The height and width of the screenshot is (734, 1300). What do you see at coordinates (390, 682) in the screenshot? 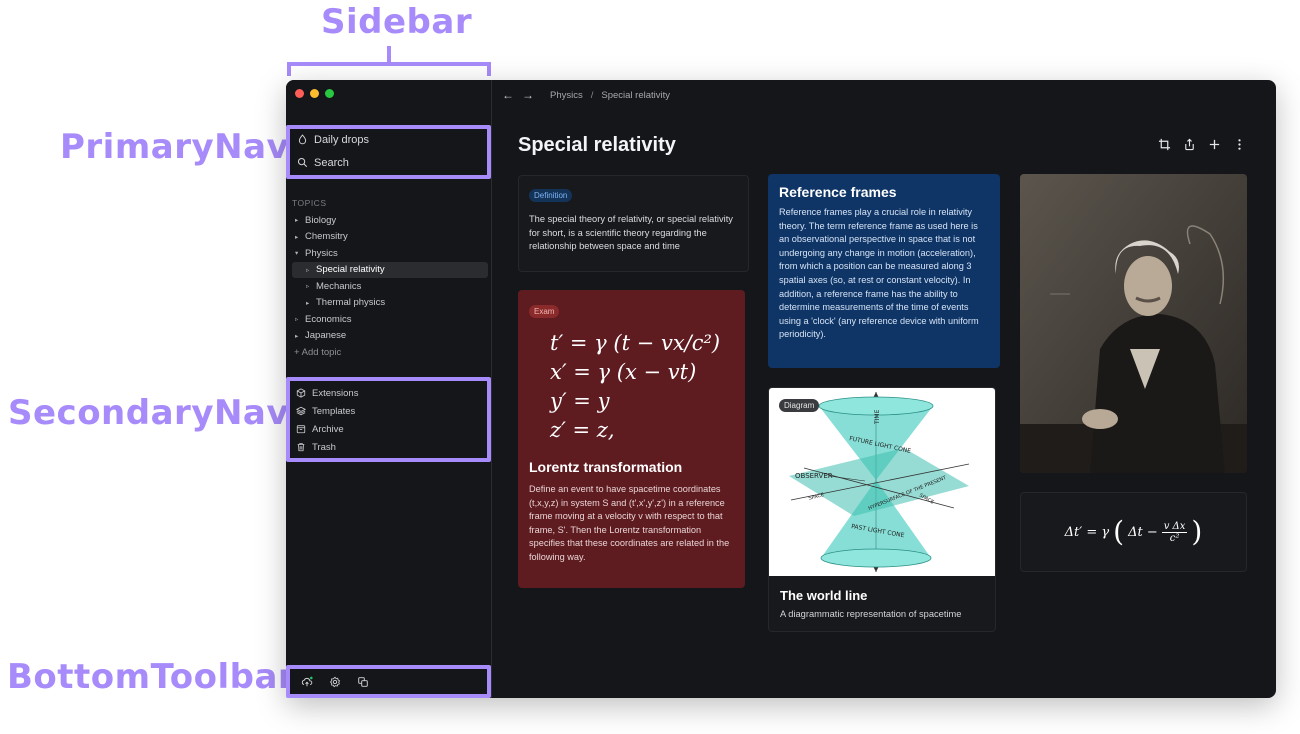
I see `bottom-toolbar` at bounding box center [390, 682].